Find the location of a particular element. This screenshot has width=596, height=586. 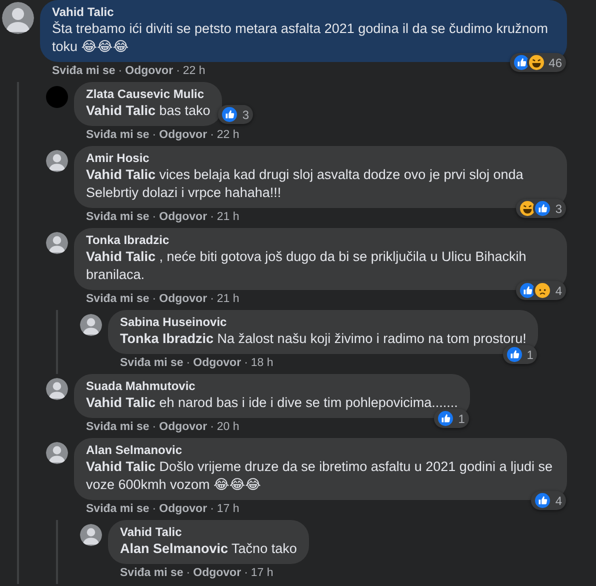

comment-text: Vahid Talic , neće biti gotova još dugo da bi se priključila u Ulicu Bihackih branilaca. is located at coordinates (307, 266).